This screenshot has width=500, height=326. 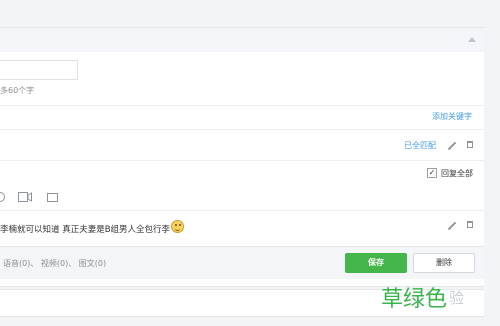 I want to click on watermark-gray-text: 验, so click(x=457, y=298).